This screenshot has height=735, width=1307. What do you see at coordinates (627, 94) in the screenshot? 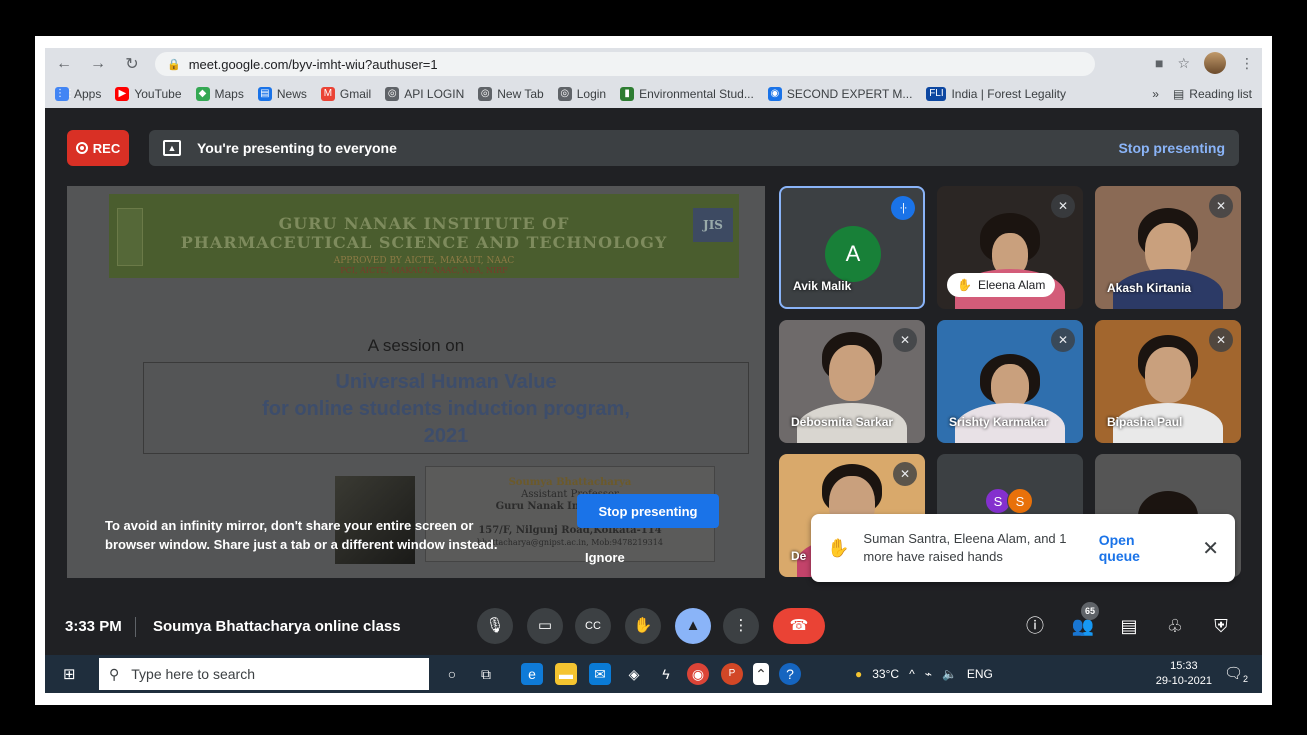
I see `leaf-icon: ▮` at bounding box center [627, 94].